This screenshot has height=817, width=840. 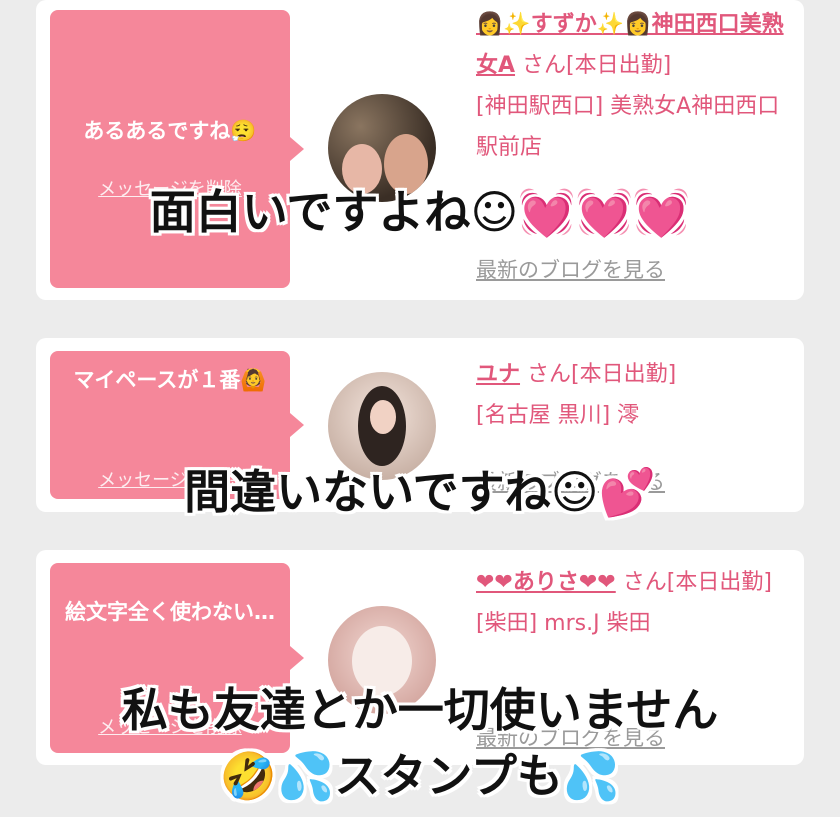 I want to click on message-bubble: あるあるですね😮‍💨 メッセージを削除, so click(x=177, y=149).